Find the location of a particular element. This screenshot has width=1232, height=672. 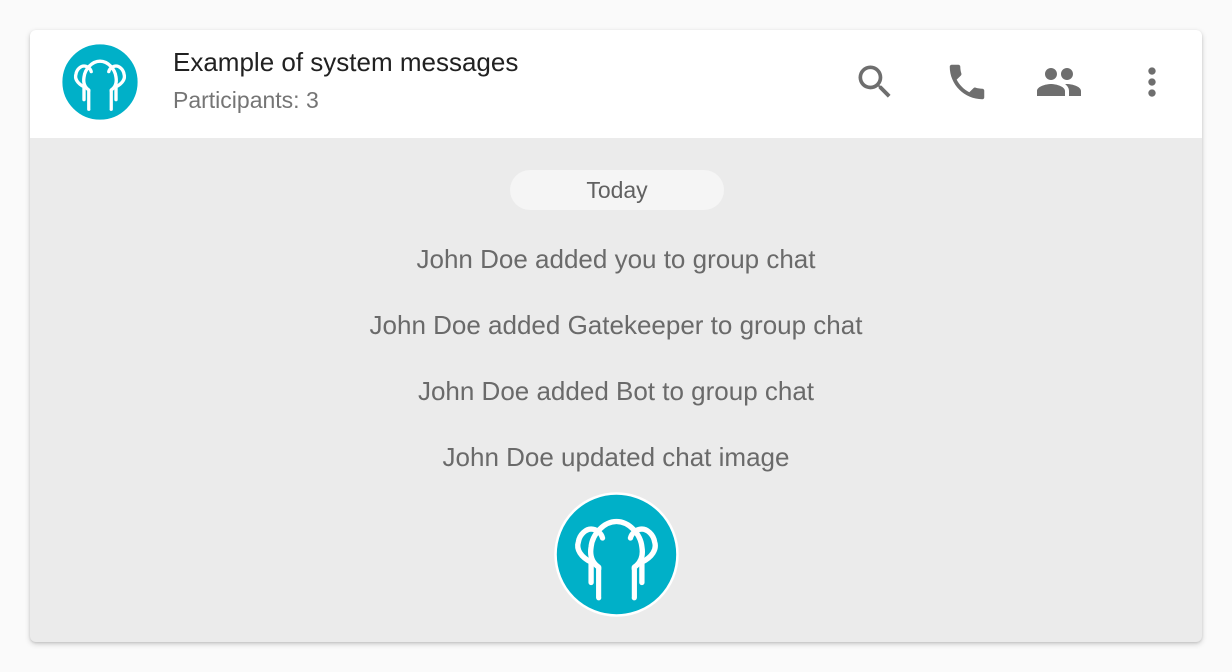

date-separator: Today is located at coordinates (617, 190).